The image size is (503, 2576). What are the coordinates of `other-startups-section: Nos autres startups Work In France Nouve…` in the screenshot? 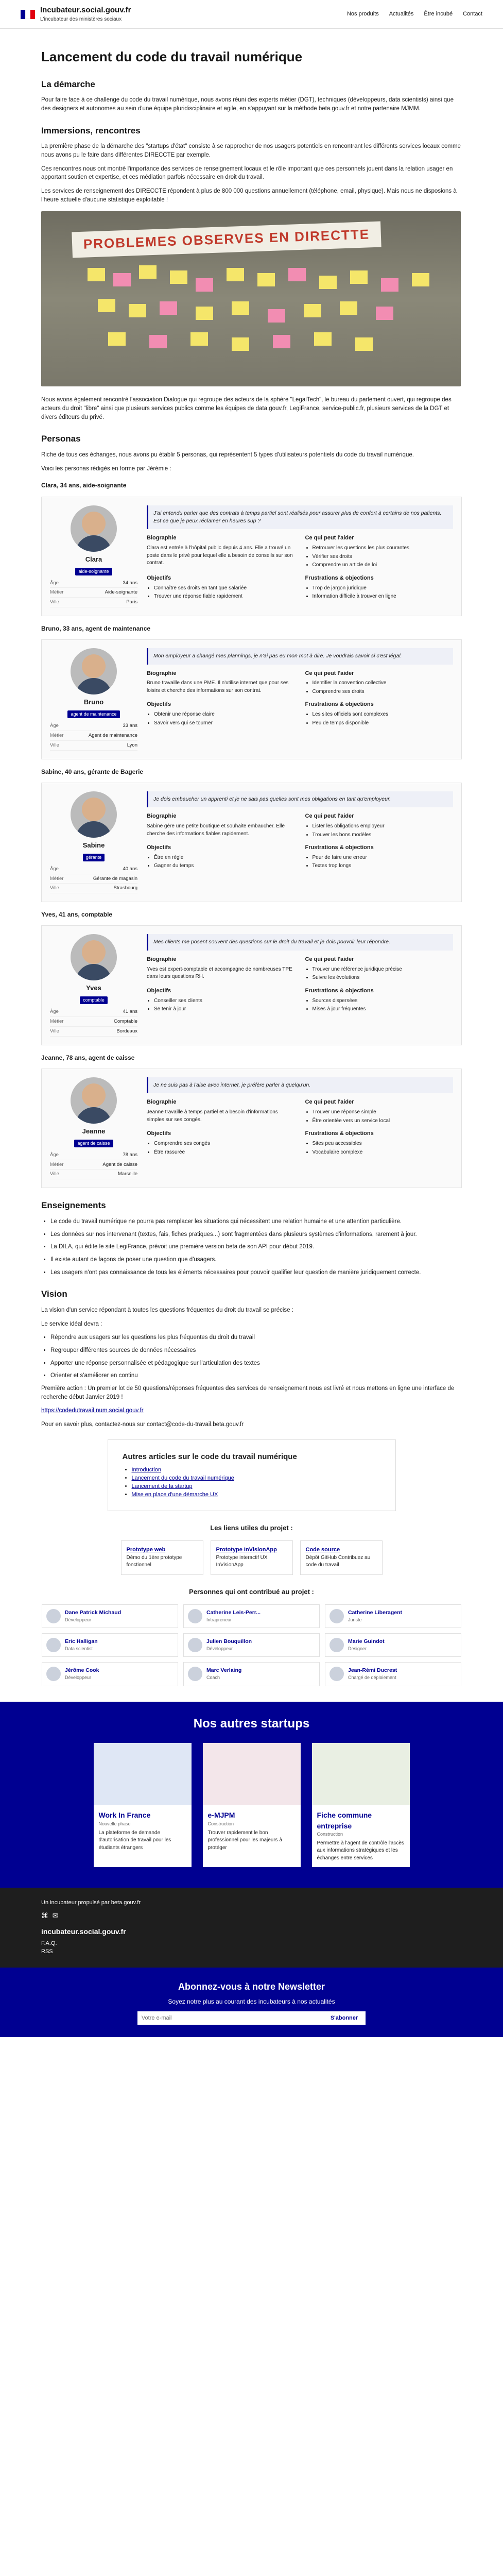 It's located at (251, 1794).